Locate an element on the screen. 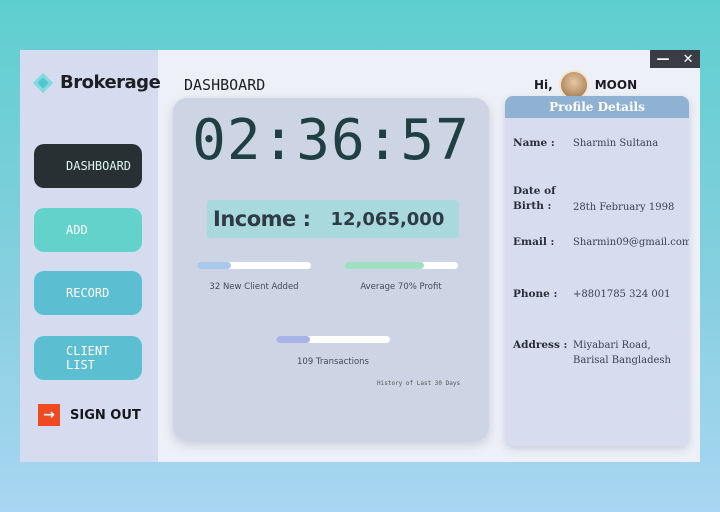 The image size is (720, 512). window-controls: — ✕ is located at coordinates (675, 59).